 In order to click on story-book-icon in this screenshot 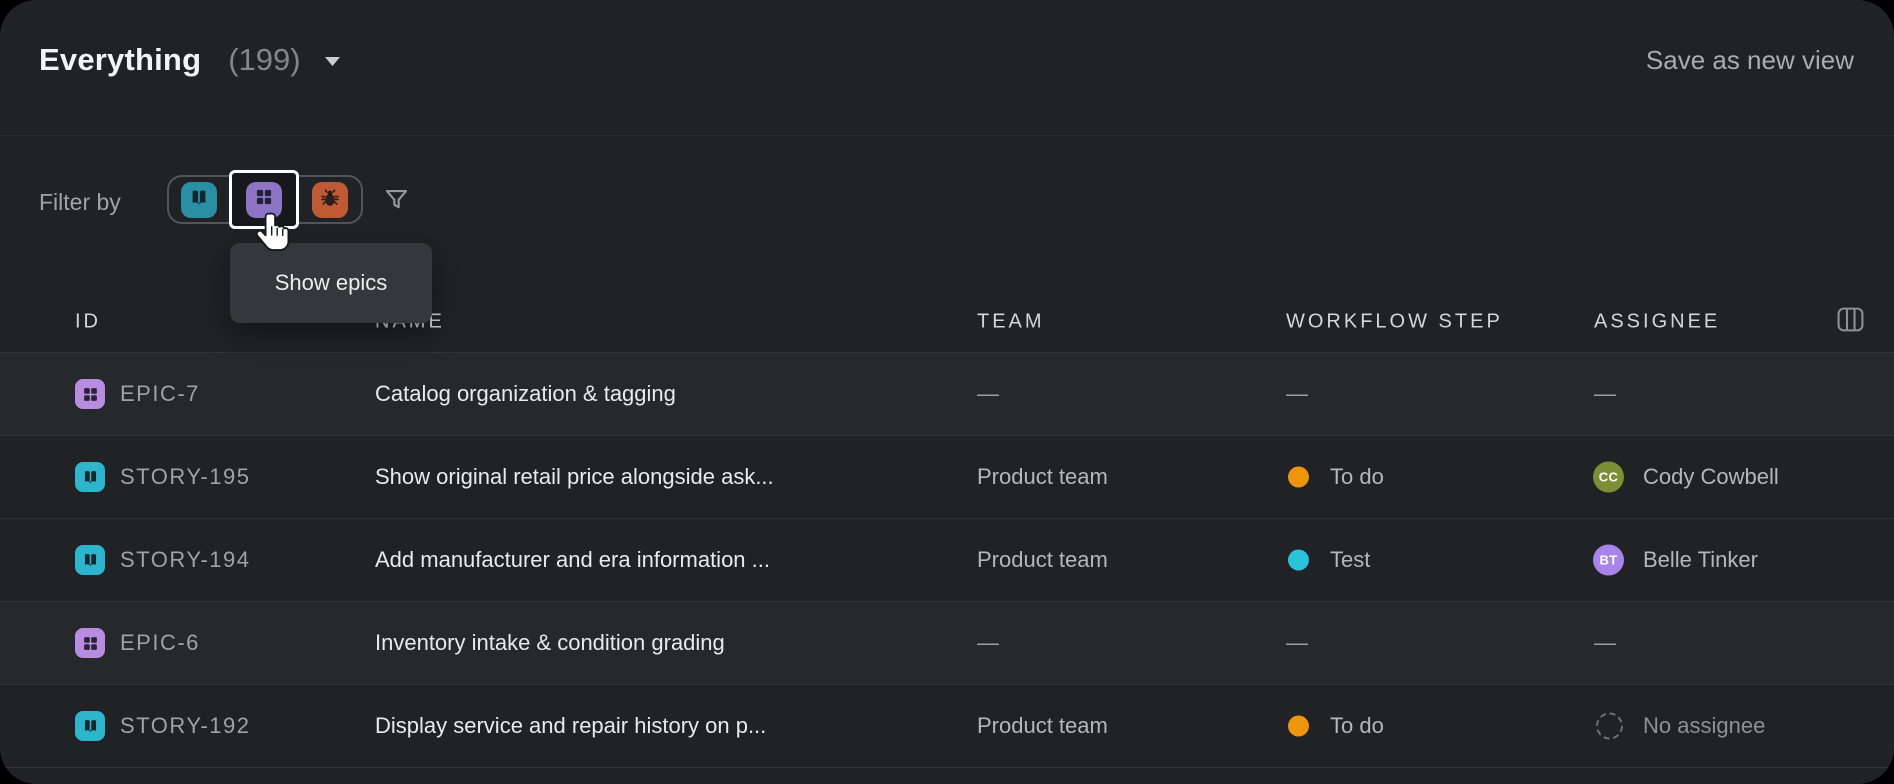, I will do `click(199, 200)`.